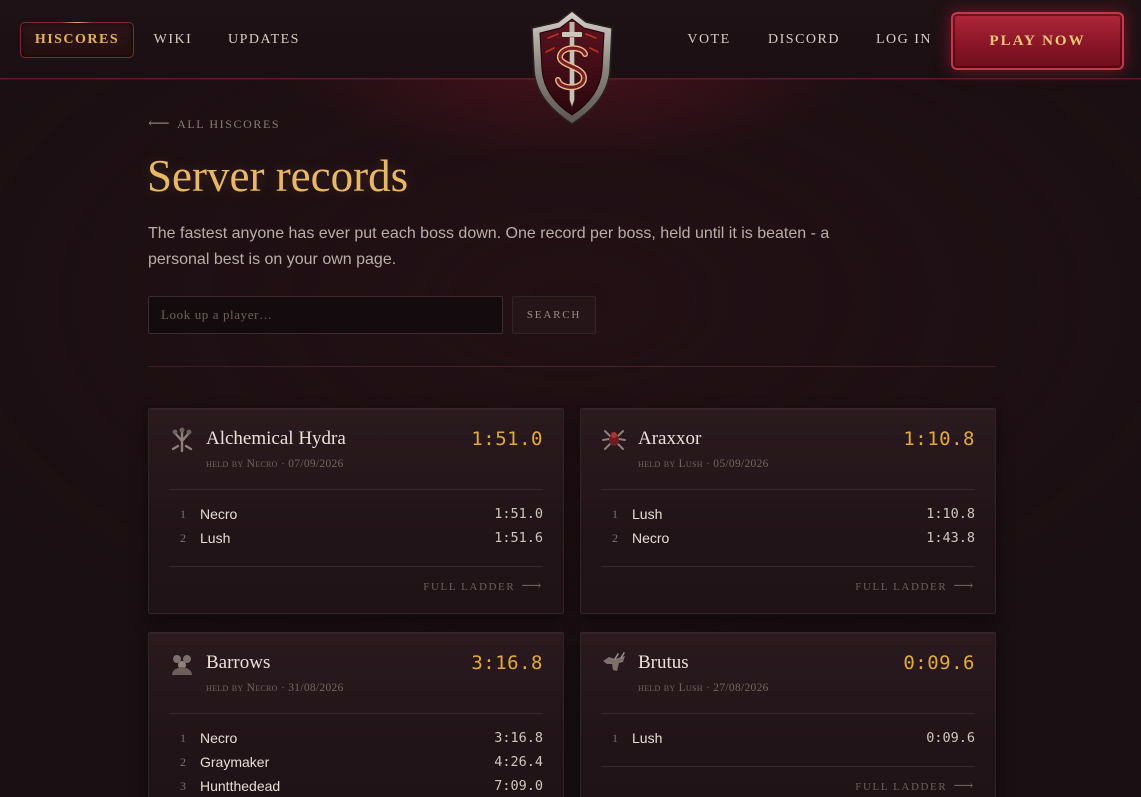 The width and height of the screenshot is (1141, 797). I want to click on ladder-row: 2 Graymaker 4:26.4, so click(356, 762).